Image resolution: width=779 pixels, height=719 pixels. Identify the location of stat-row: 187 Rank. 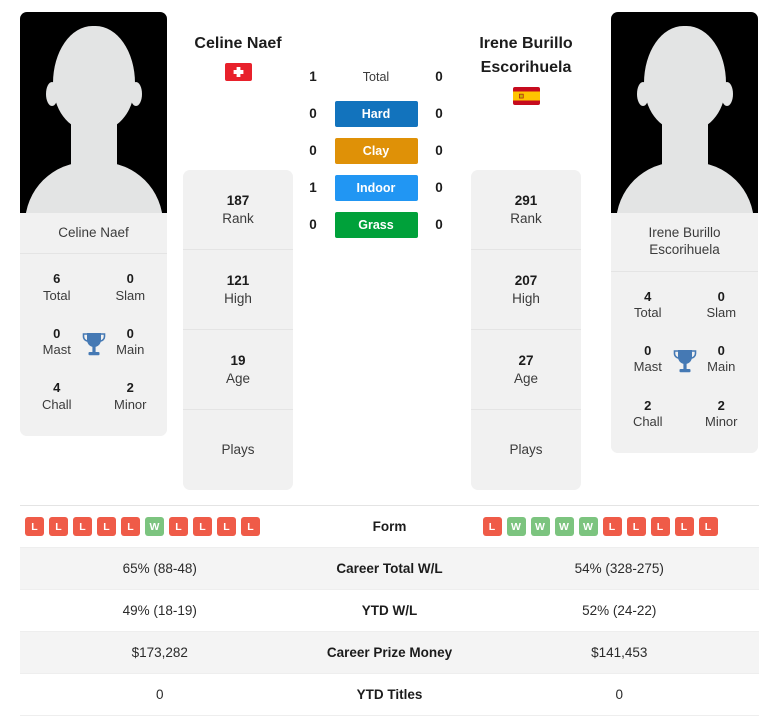
(238, 210).